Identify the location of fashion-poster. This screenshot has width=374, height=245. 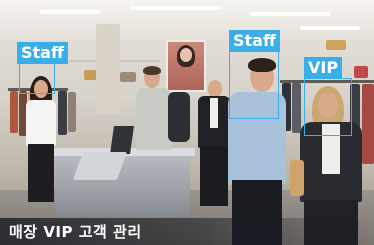
(186, 66).